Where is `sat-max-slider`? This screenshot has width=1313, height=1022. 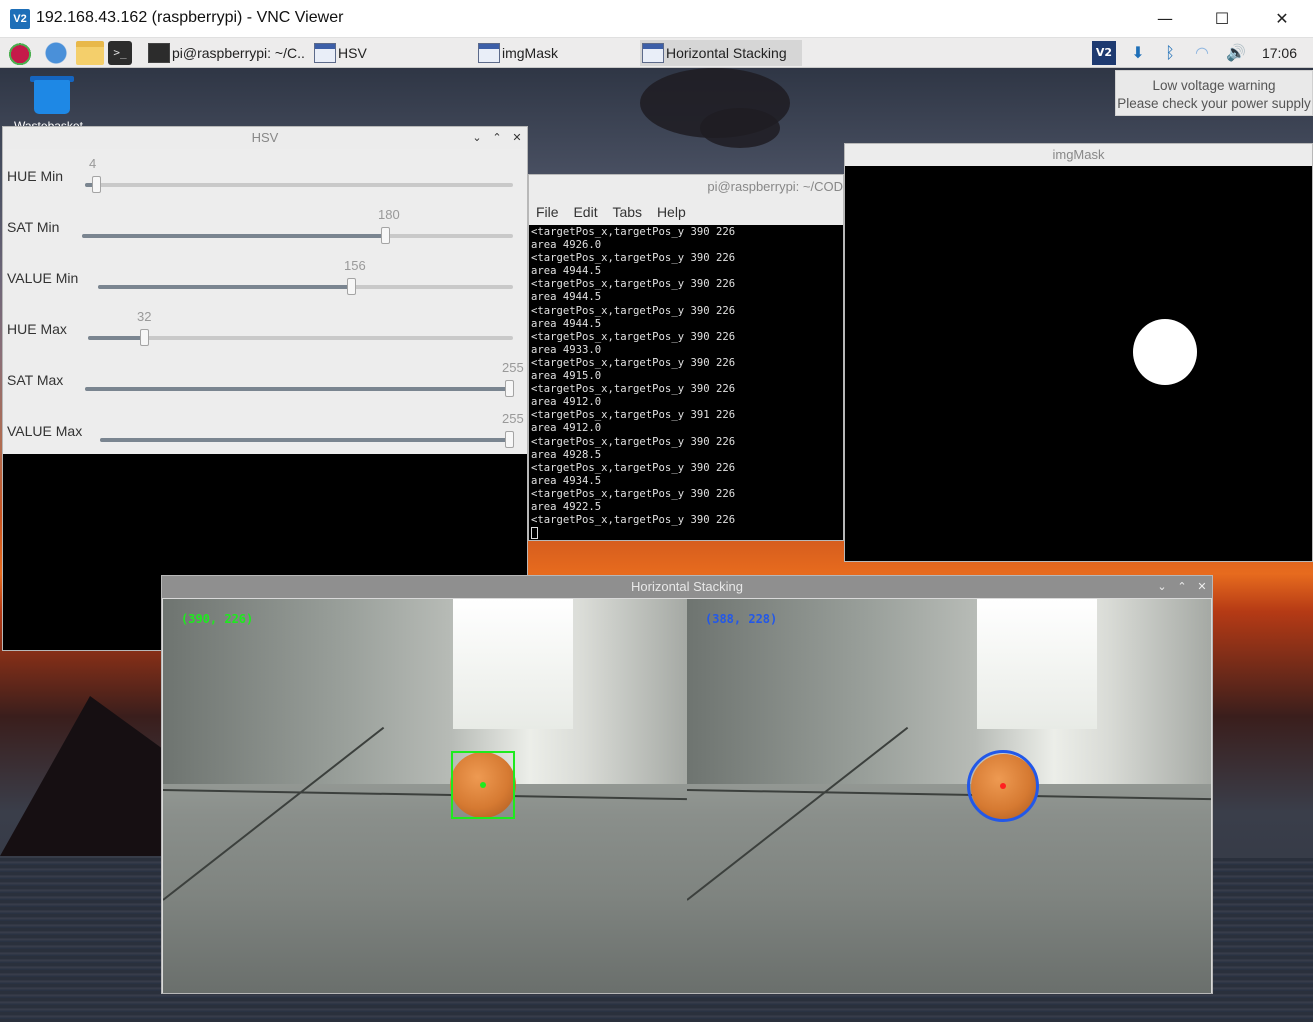 sat-max-slider is located at coordinates (299, 388).